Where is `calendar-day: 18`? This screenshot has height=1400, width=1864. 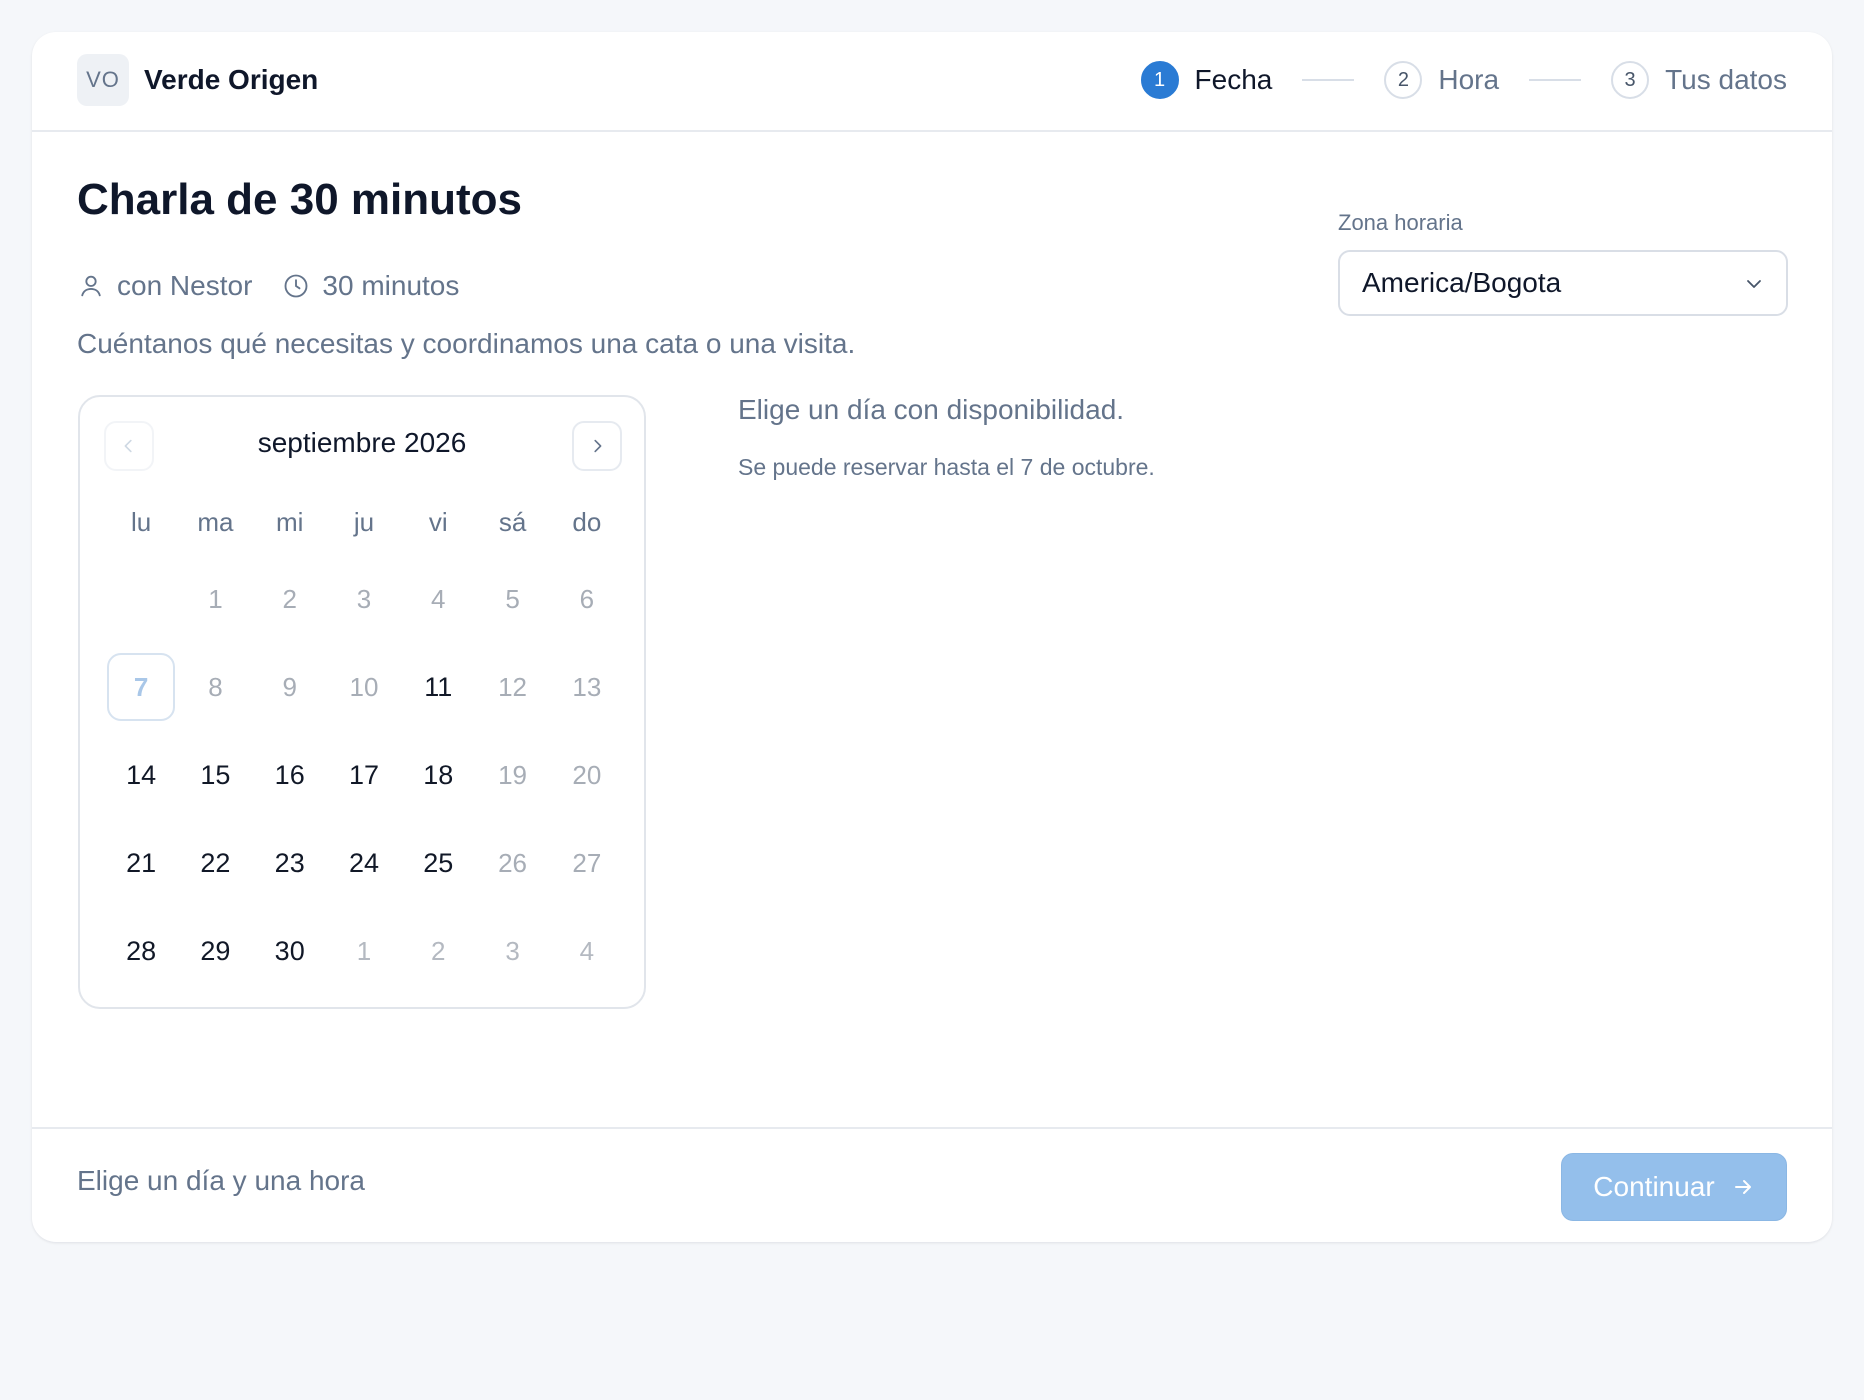 calendar-day: 18 is located at coordinates (438, 775).